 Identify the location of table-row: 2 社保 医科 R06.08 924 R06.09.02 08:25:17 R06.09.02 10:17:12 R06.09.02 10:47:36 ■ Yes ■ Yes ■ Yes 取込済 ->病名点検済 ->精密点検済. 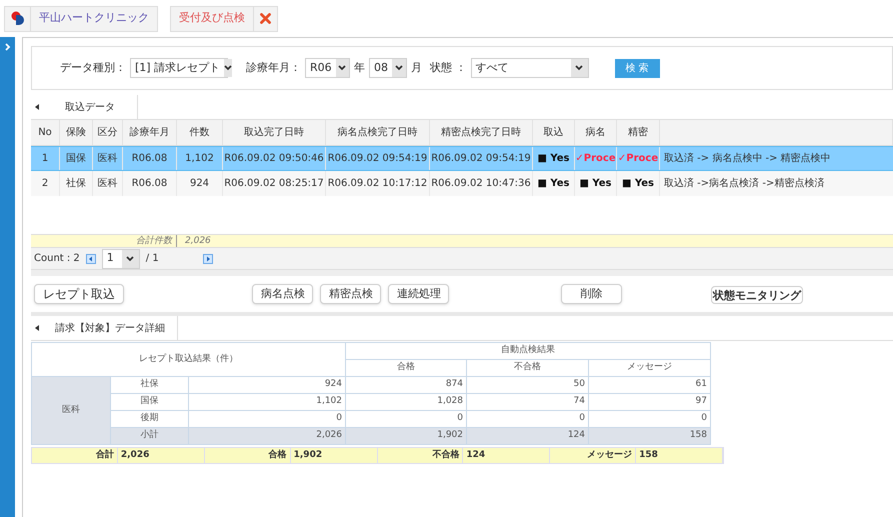
(462, 183).